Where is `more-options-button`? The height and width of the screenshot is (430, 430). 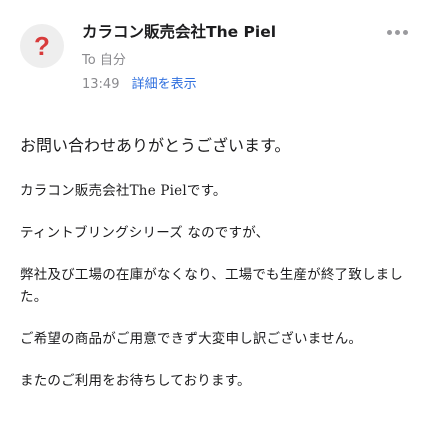 more-options-button is located at coordinates (397, 32).